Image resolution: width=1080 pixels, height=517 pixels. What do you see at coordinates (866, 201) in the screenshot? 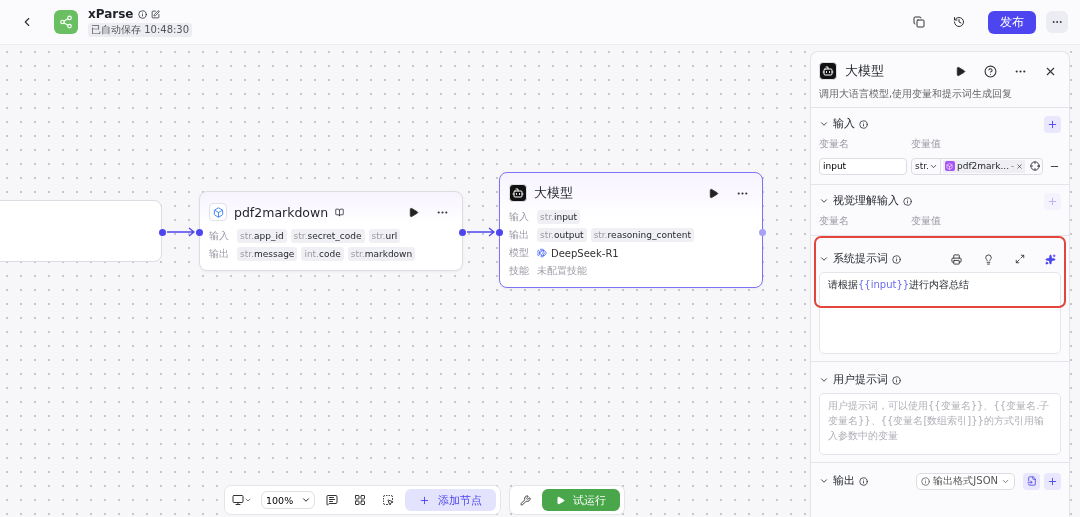
I see `section-title: 视觉理解输入` at bounding box center [866, 201].